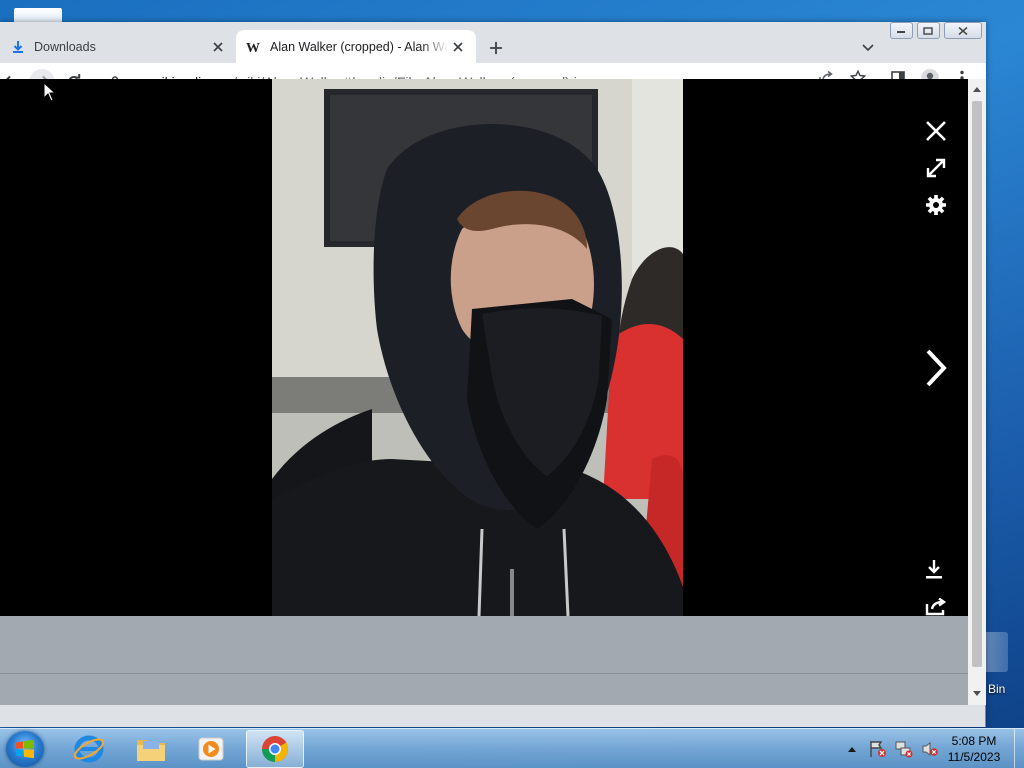 This screenshot has width=1024, height=768. I want to click on tab-alan-walker: W Alan Walker (cropped) - Alan Walker, so click(356, 46).